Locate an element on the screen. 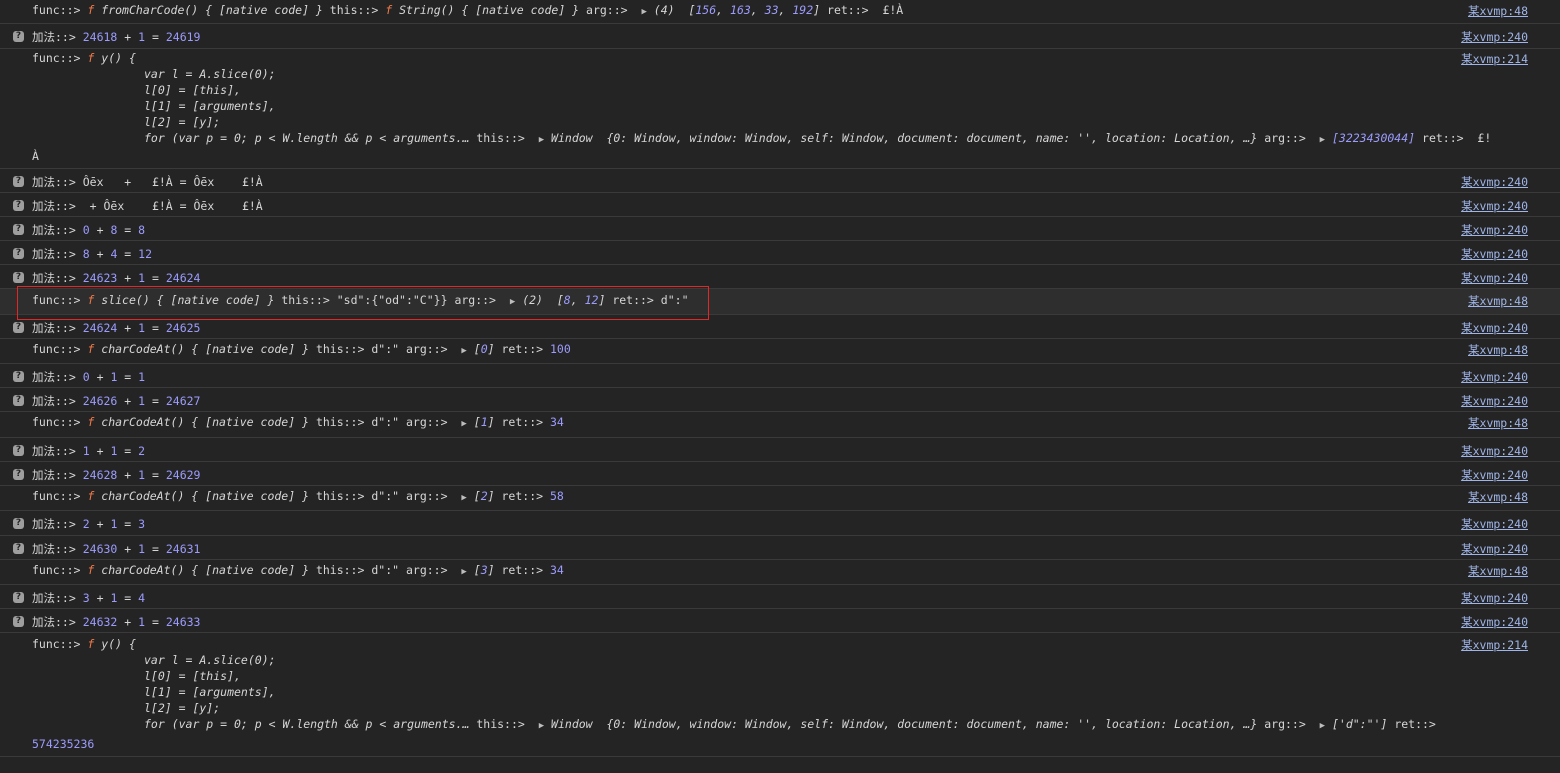 The width and height of the screenshot is (1560, 773). log-entry-add: ? 加法::> 24618 + 1 = 24619 某xvmp:240 is located at coordinates (780, 36).